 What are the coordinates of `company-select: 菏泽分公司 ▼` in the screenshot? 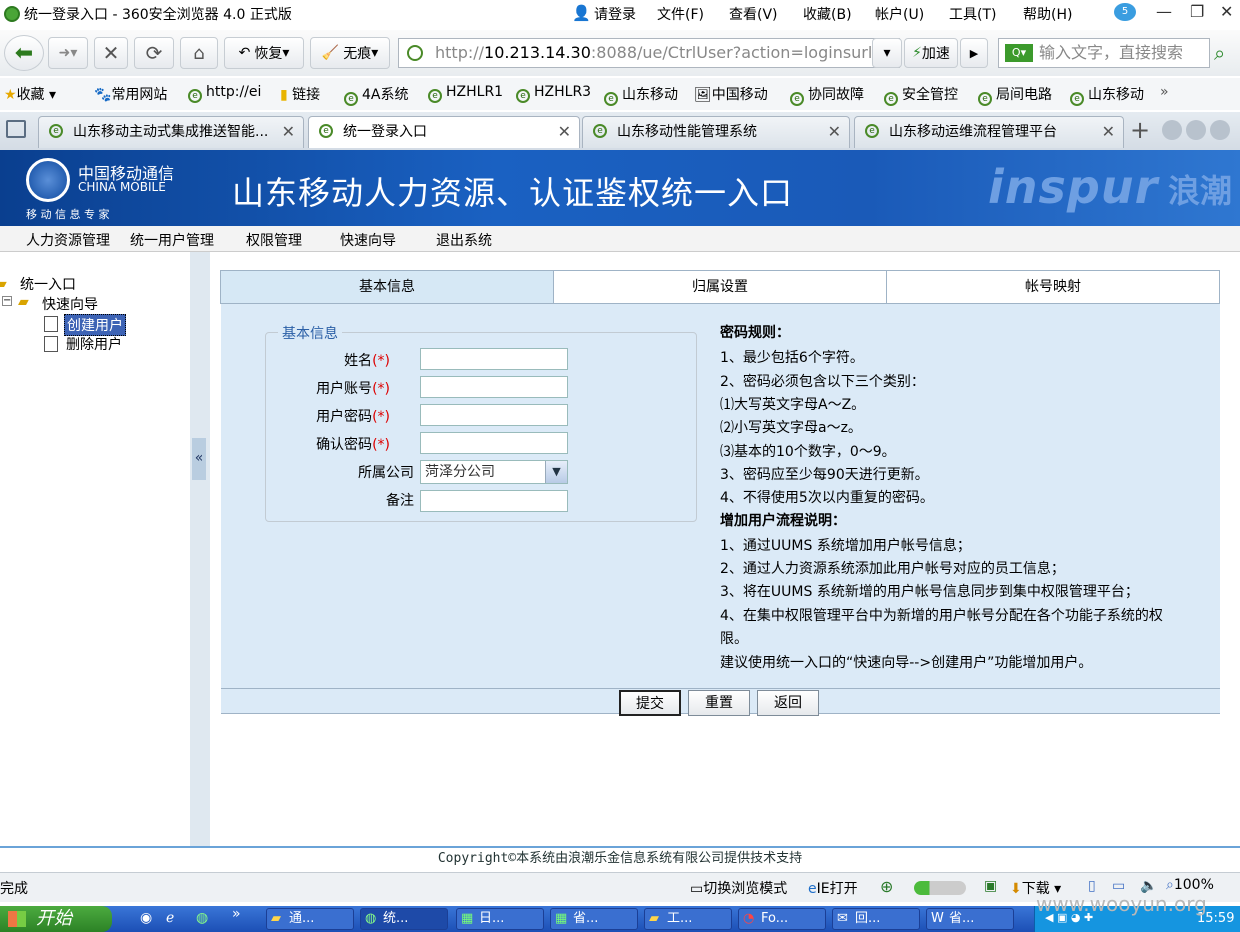 It's located at (494, 472).